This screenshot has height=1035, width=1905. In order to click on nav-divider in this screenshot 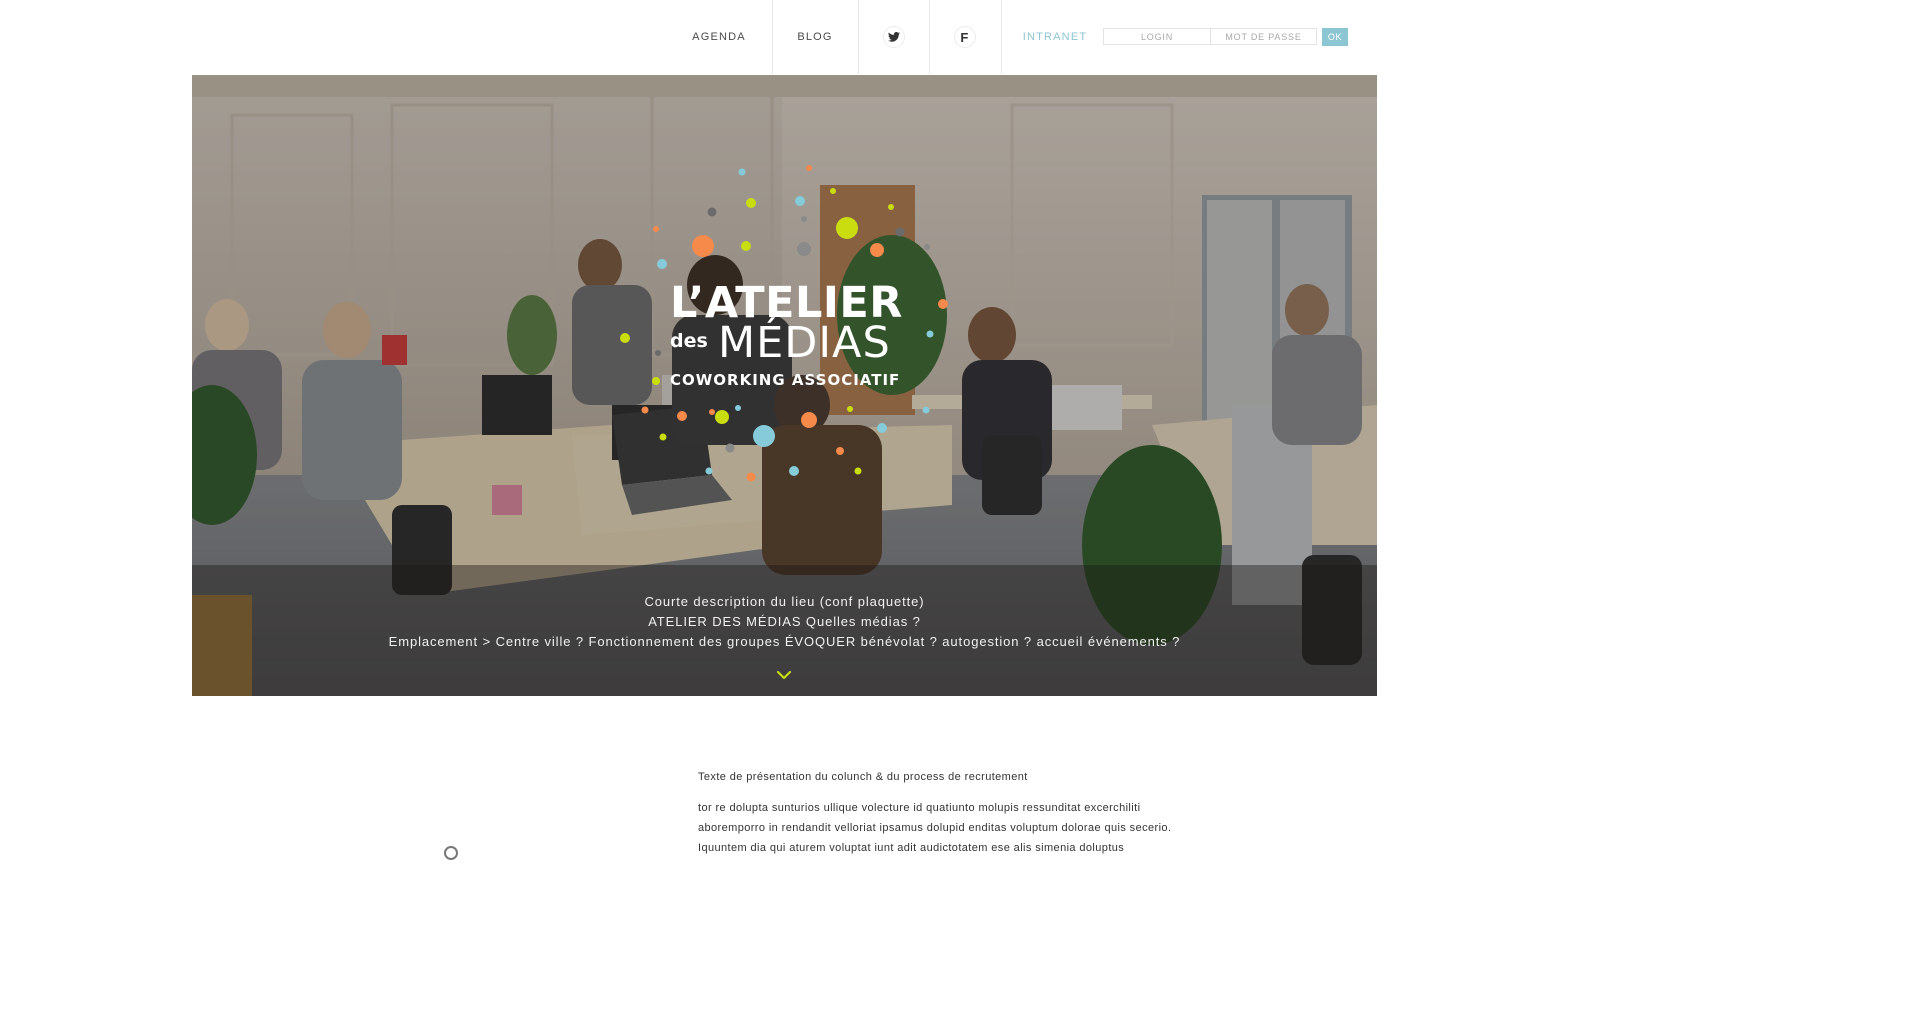, I will do `click(1001, 37)`.